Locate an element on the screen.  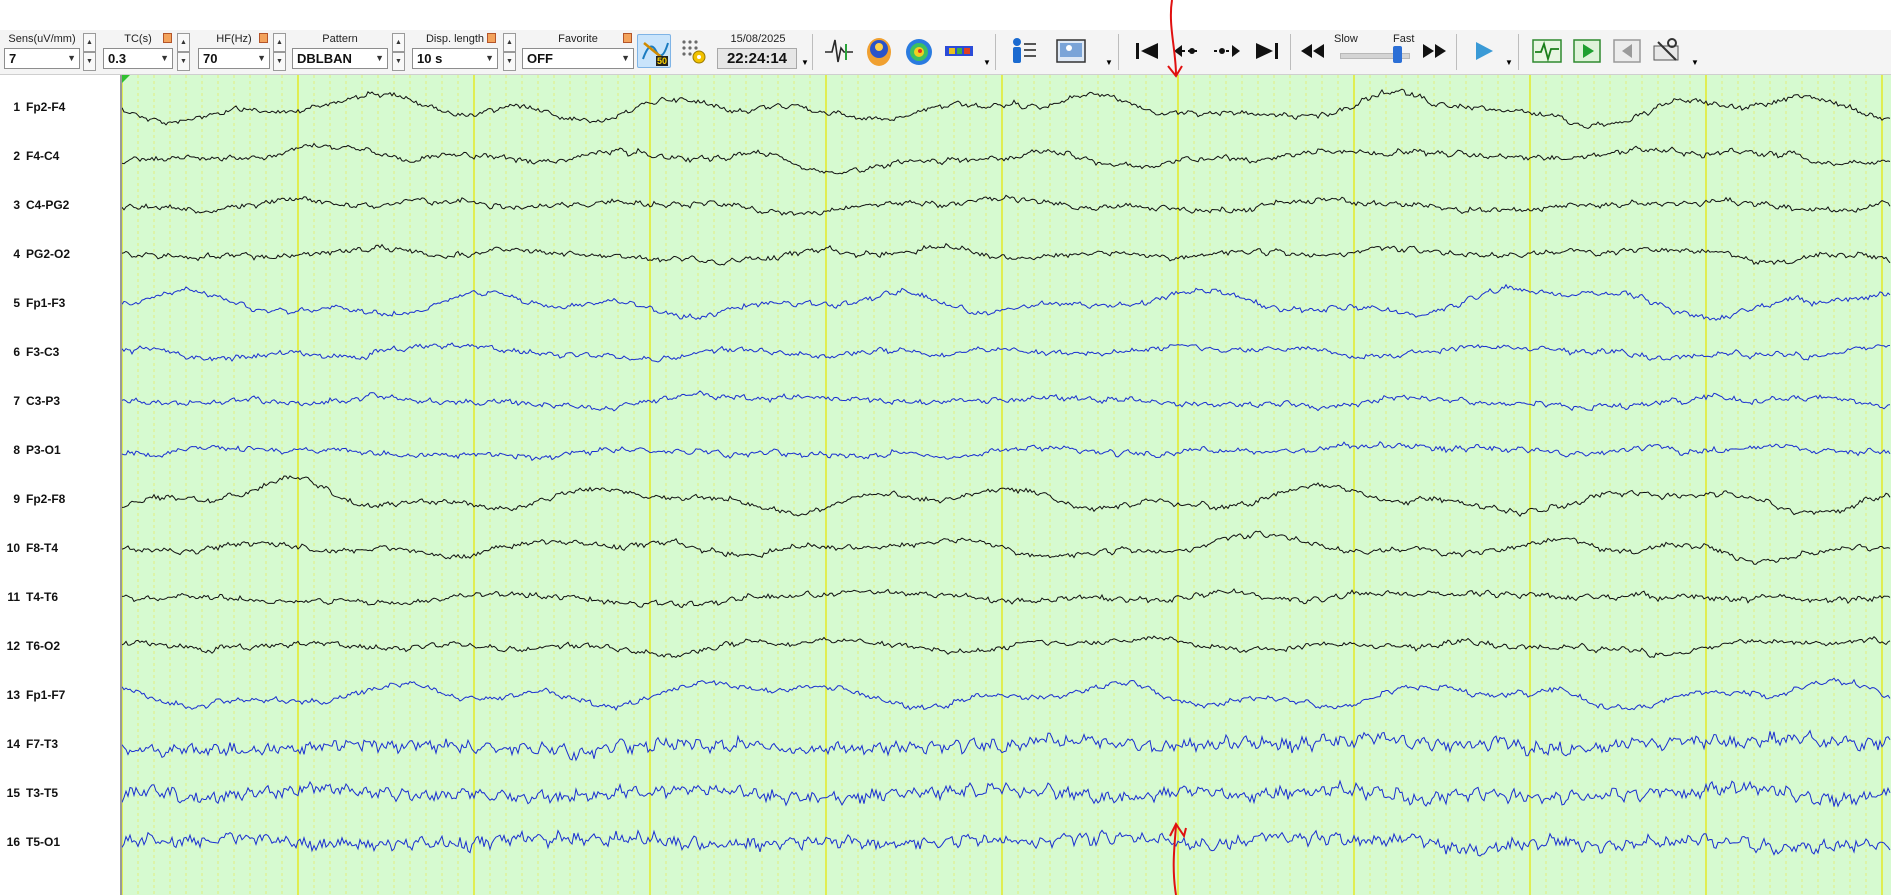
pattern-label: Pattern is located at coordinates (340, 39).